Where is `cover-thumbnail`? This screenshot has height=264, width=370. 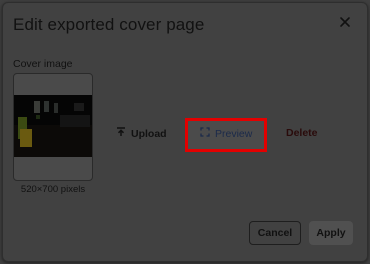 cover-thumbnail is located at coordinates (53, 127).